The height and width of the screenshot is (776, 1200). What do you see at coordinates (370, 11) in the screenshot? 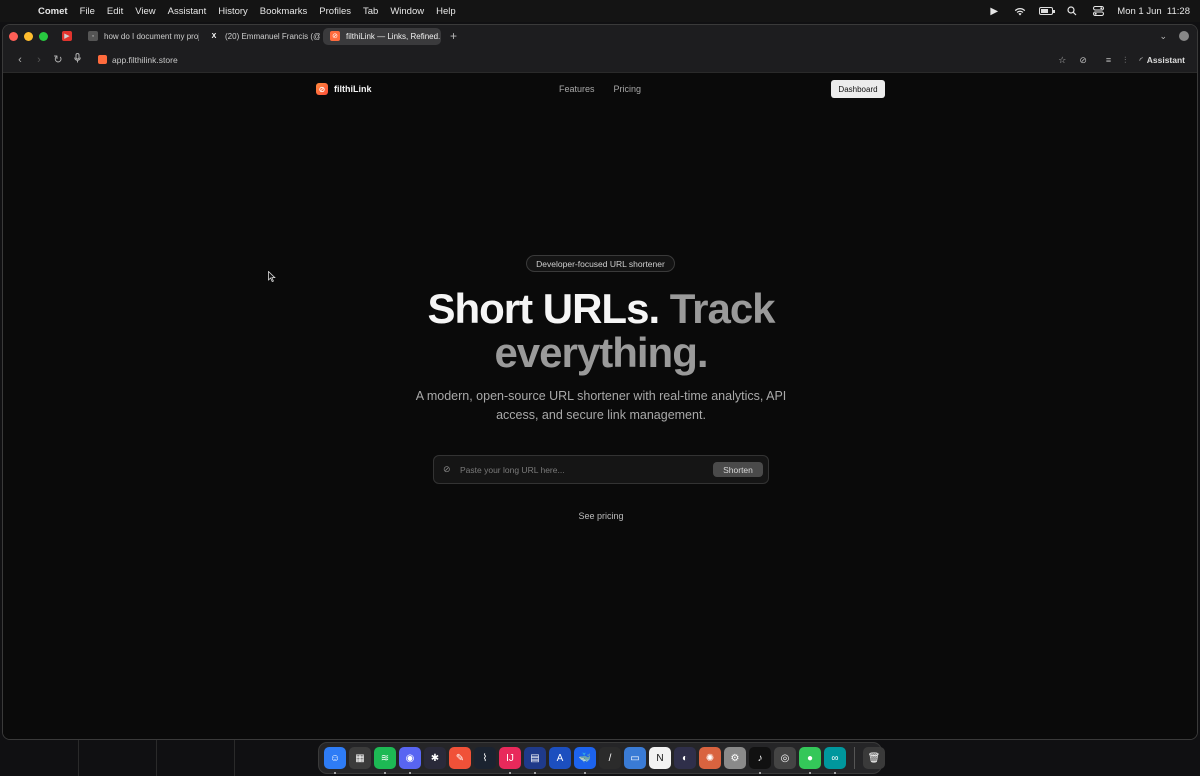
I see `menu-tab: Tab` at bounding box center [370, 11].